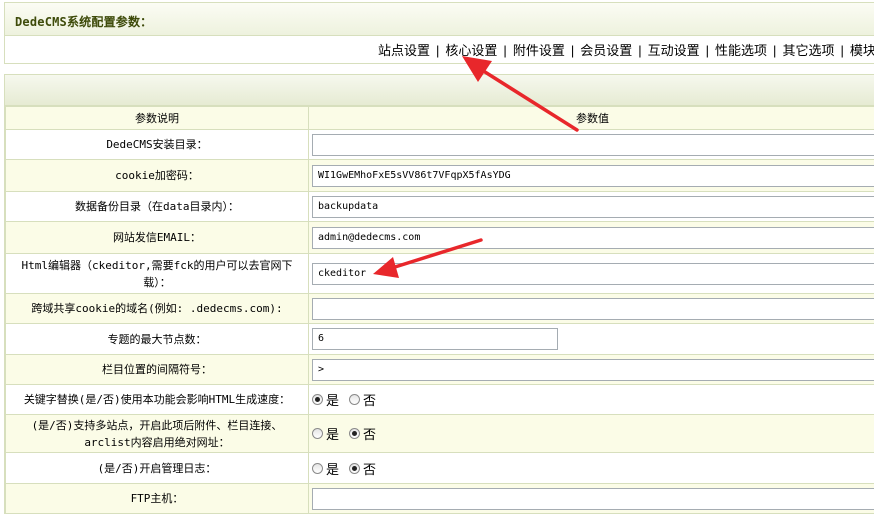  I want to click on keyword-replace-no-option: 否, so click(362, 399).